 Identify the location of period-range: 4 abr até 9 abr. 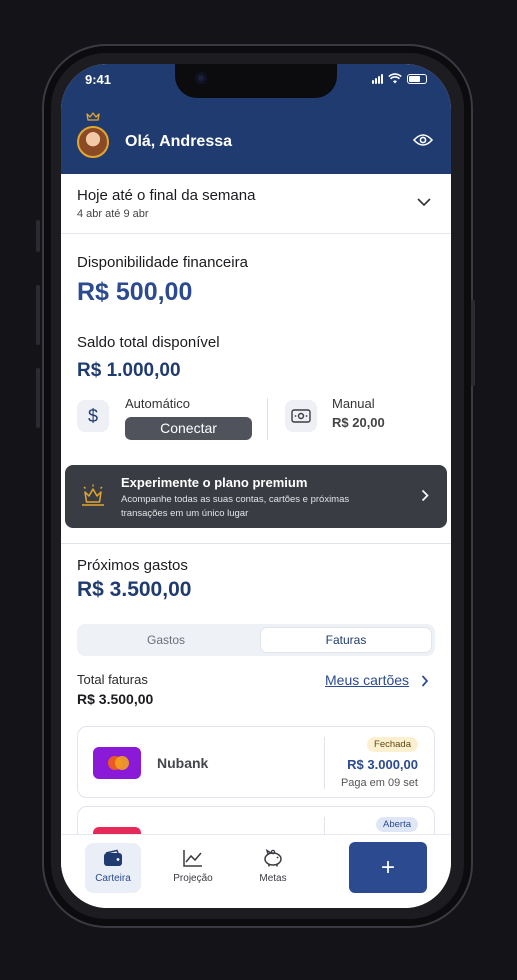
(113, 214).